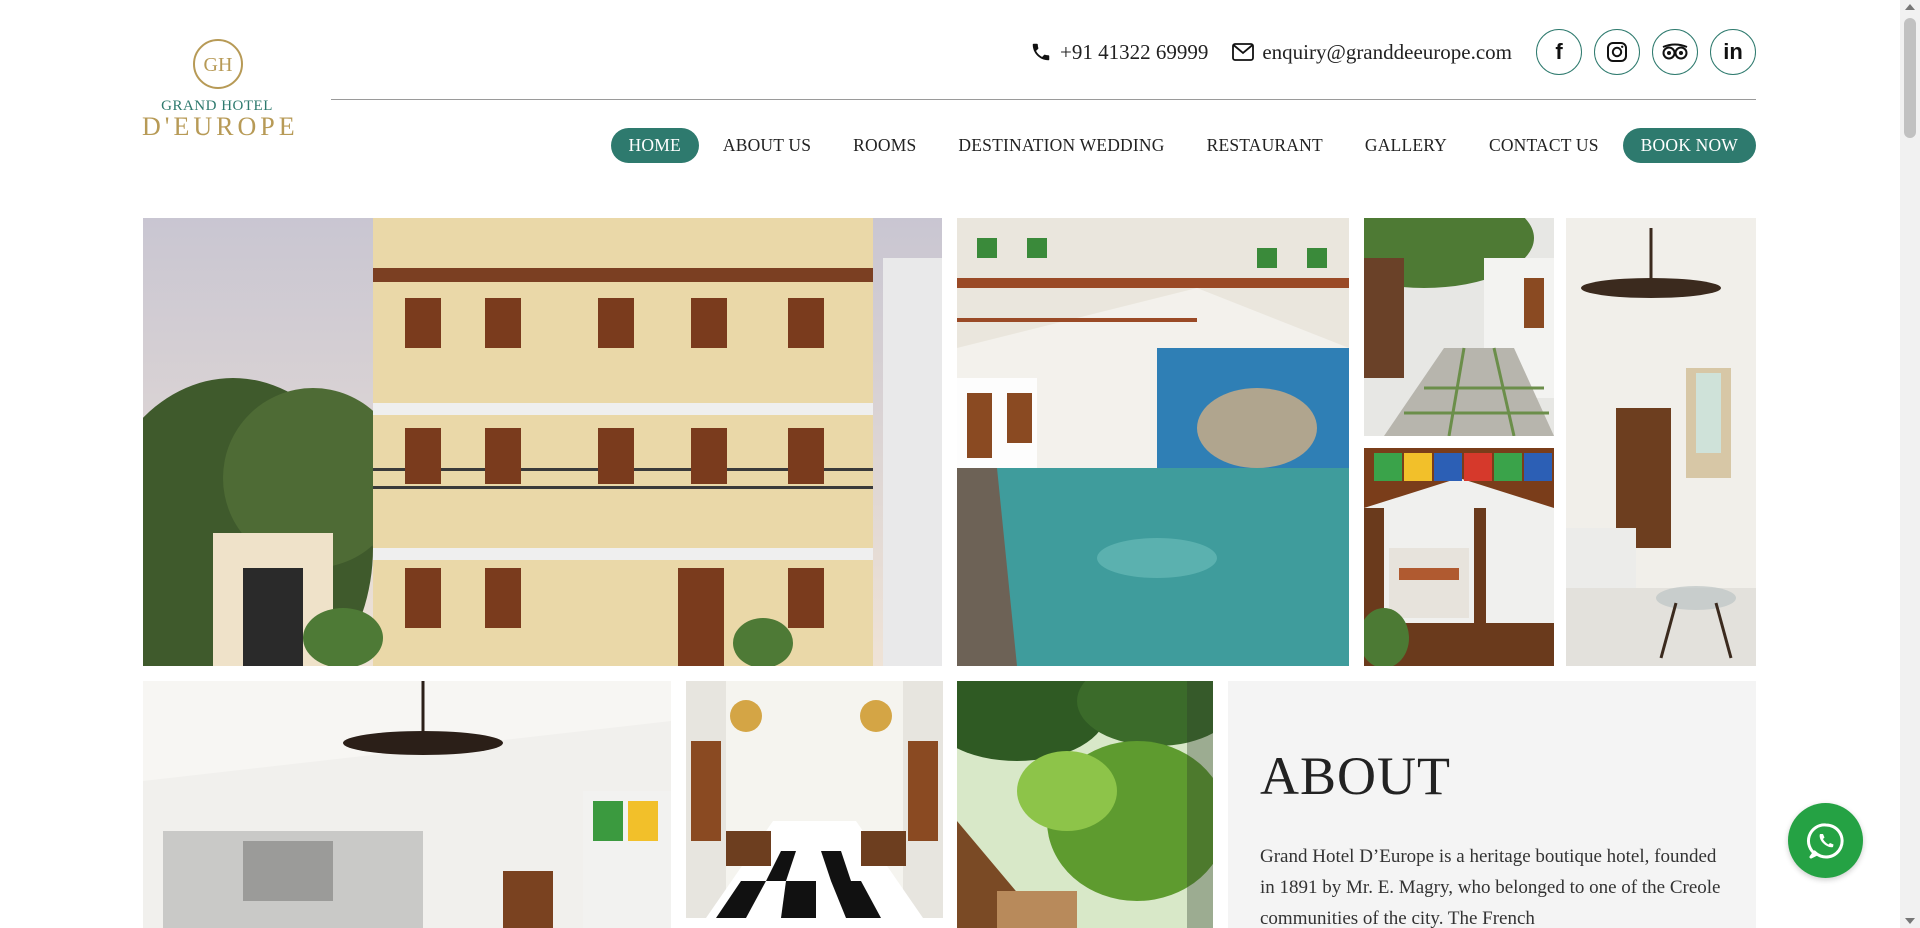  What do you see at coordinates (1910, 78) in the screenshot?
I see `scroll-thumb` at bounding box center [1910, 78].